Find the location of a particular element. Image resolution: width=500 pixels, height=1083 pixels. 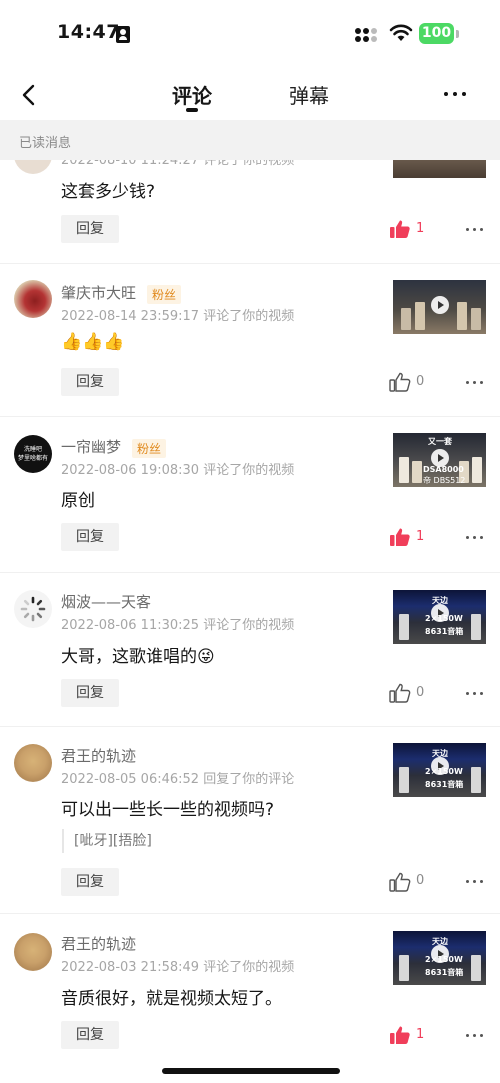

comment-meta: 2022-08-10 11:24:27 评论了你的视频 is located at coordinates (178, 164).